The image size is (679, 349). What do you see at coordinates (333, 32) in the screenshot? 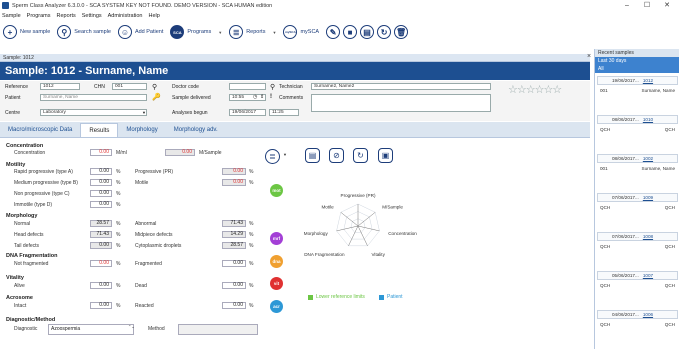
I see `pencil-icon: ✎` at bounding box center [333, 32].